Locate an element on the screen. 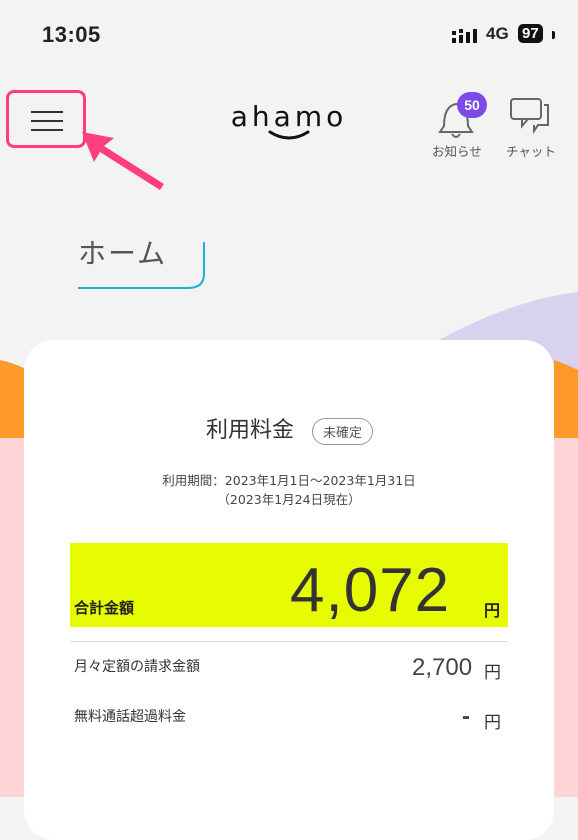 This screenshot has height=840, width=578. ahamo-logo: ahamo is located at coordinates (289, 121).